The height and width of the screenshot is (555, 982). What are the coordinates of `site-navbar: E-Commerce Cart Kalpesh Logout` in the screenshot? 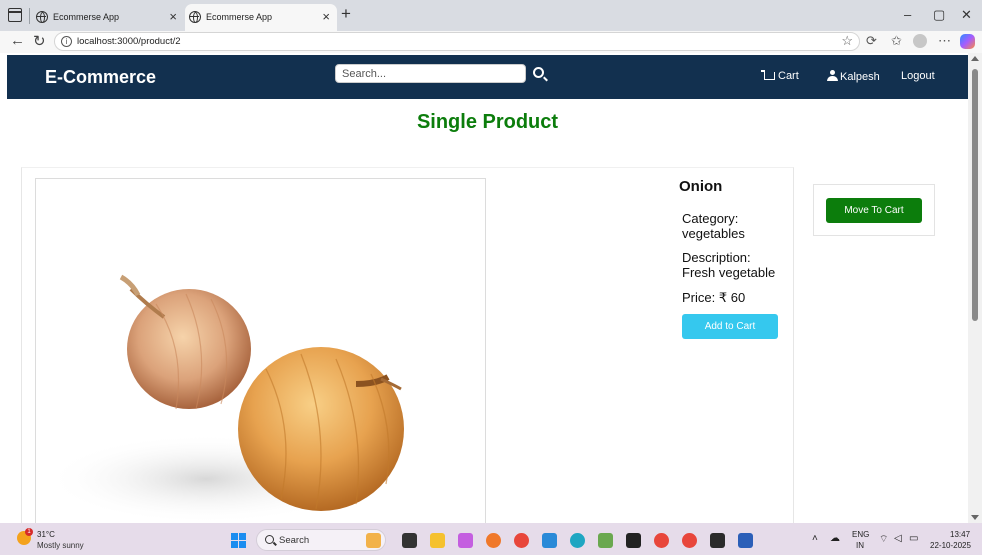 It's located at (488, 77).